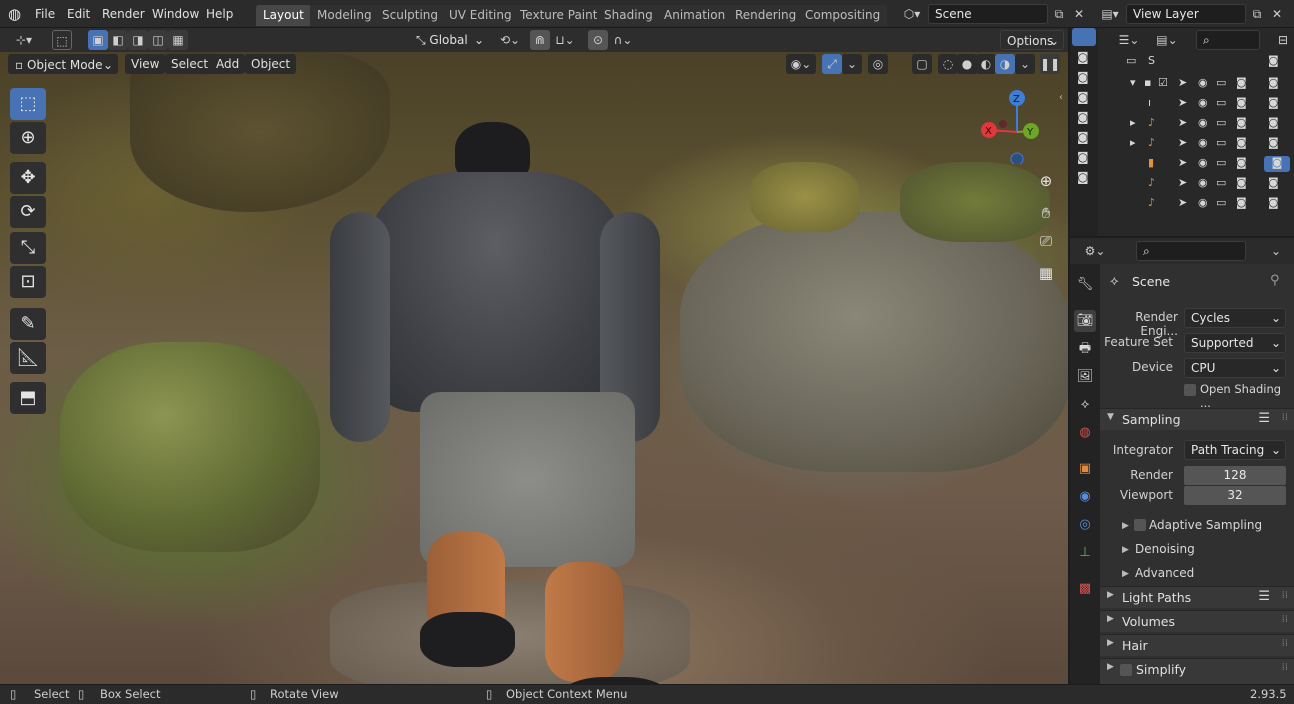 The height and width of the screenshot is (704, 1294). Describe the element at coordinates (1196, 104) in the screenshot. I see `outliner-row: ı ➤ ◉ ▭ ◙ ◙` at that location.